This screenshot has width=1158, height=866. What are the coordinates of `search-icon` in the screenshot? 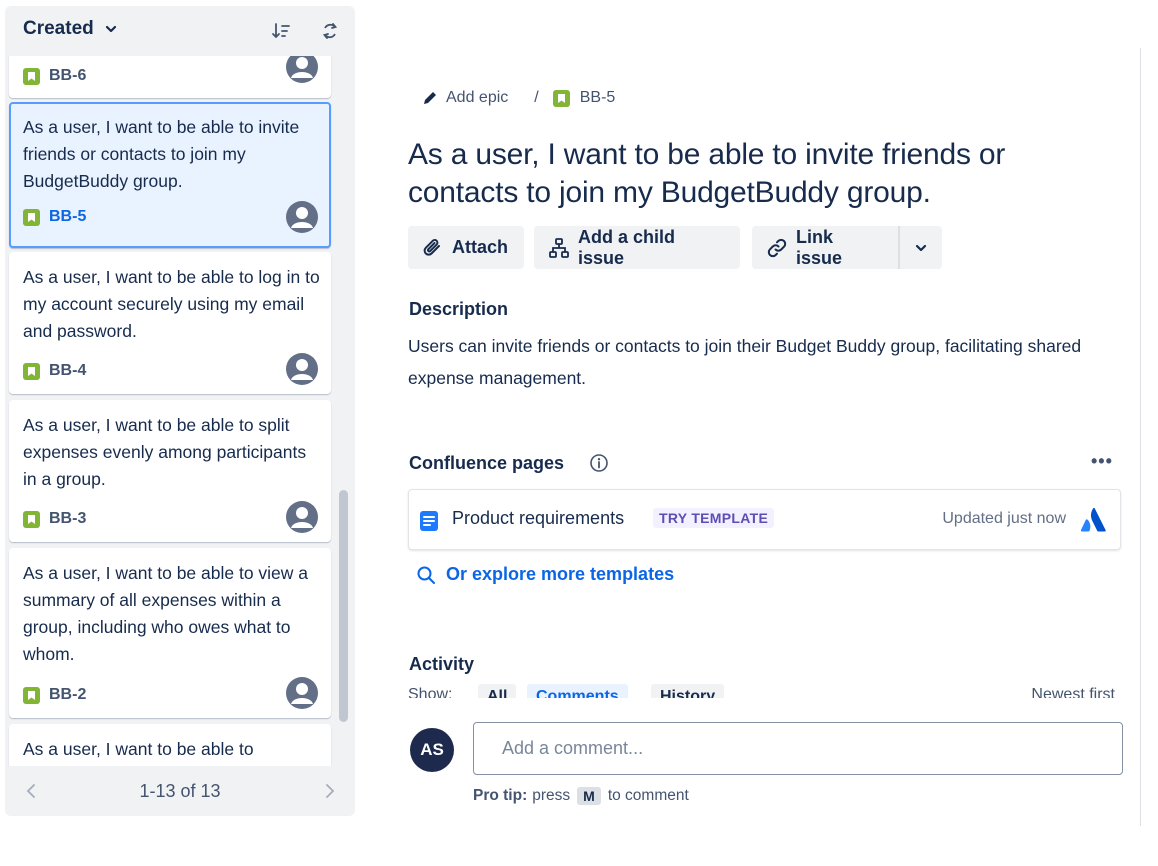 It's located at (426, 575).